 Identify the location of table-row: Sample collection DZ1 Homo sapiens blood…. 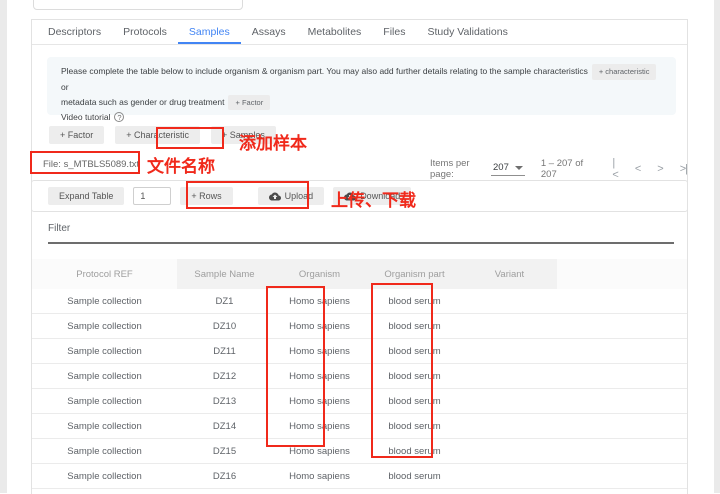
(359, 301).